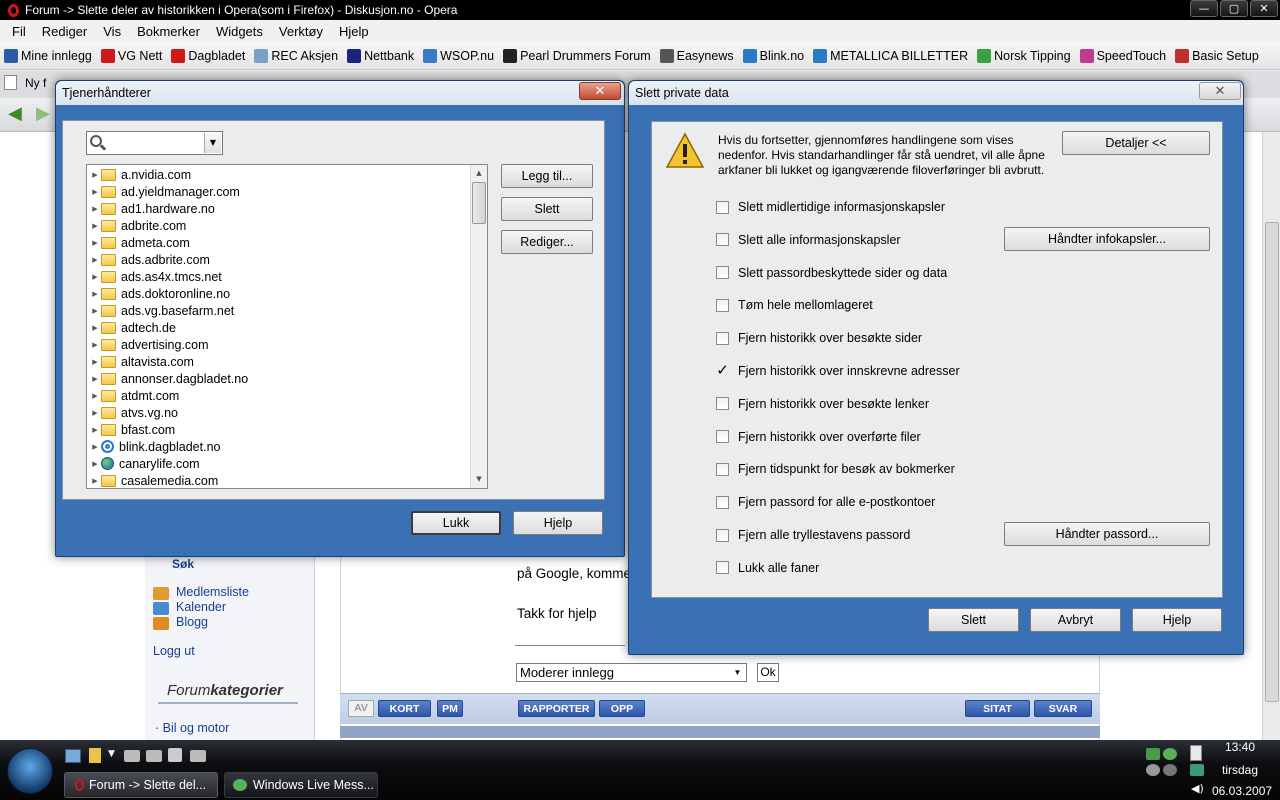  I want to click on list-item: ▶ admeta.com, so click(279, 242).